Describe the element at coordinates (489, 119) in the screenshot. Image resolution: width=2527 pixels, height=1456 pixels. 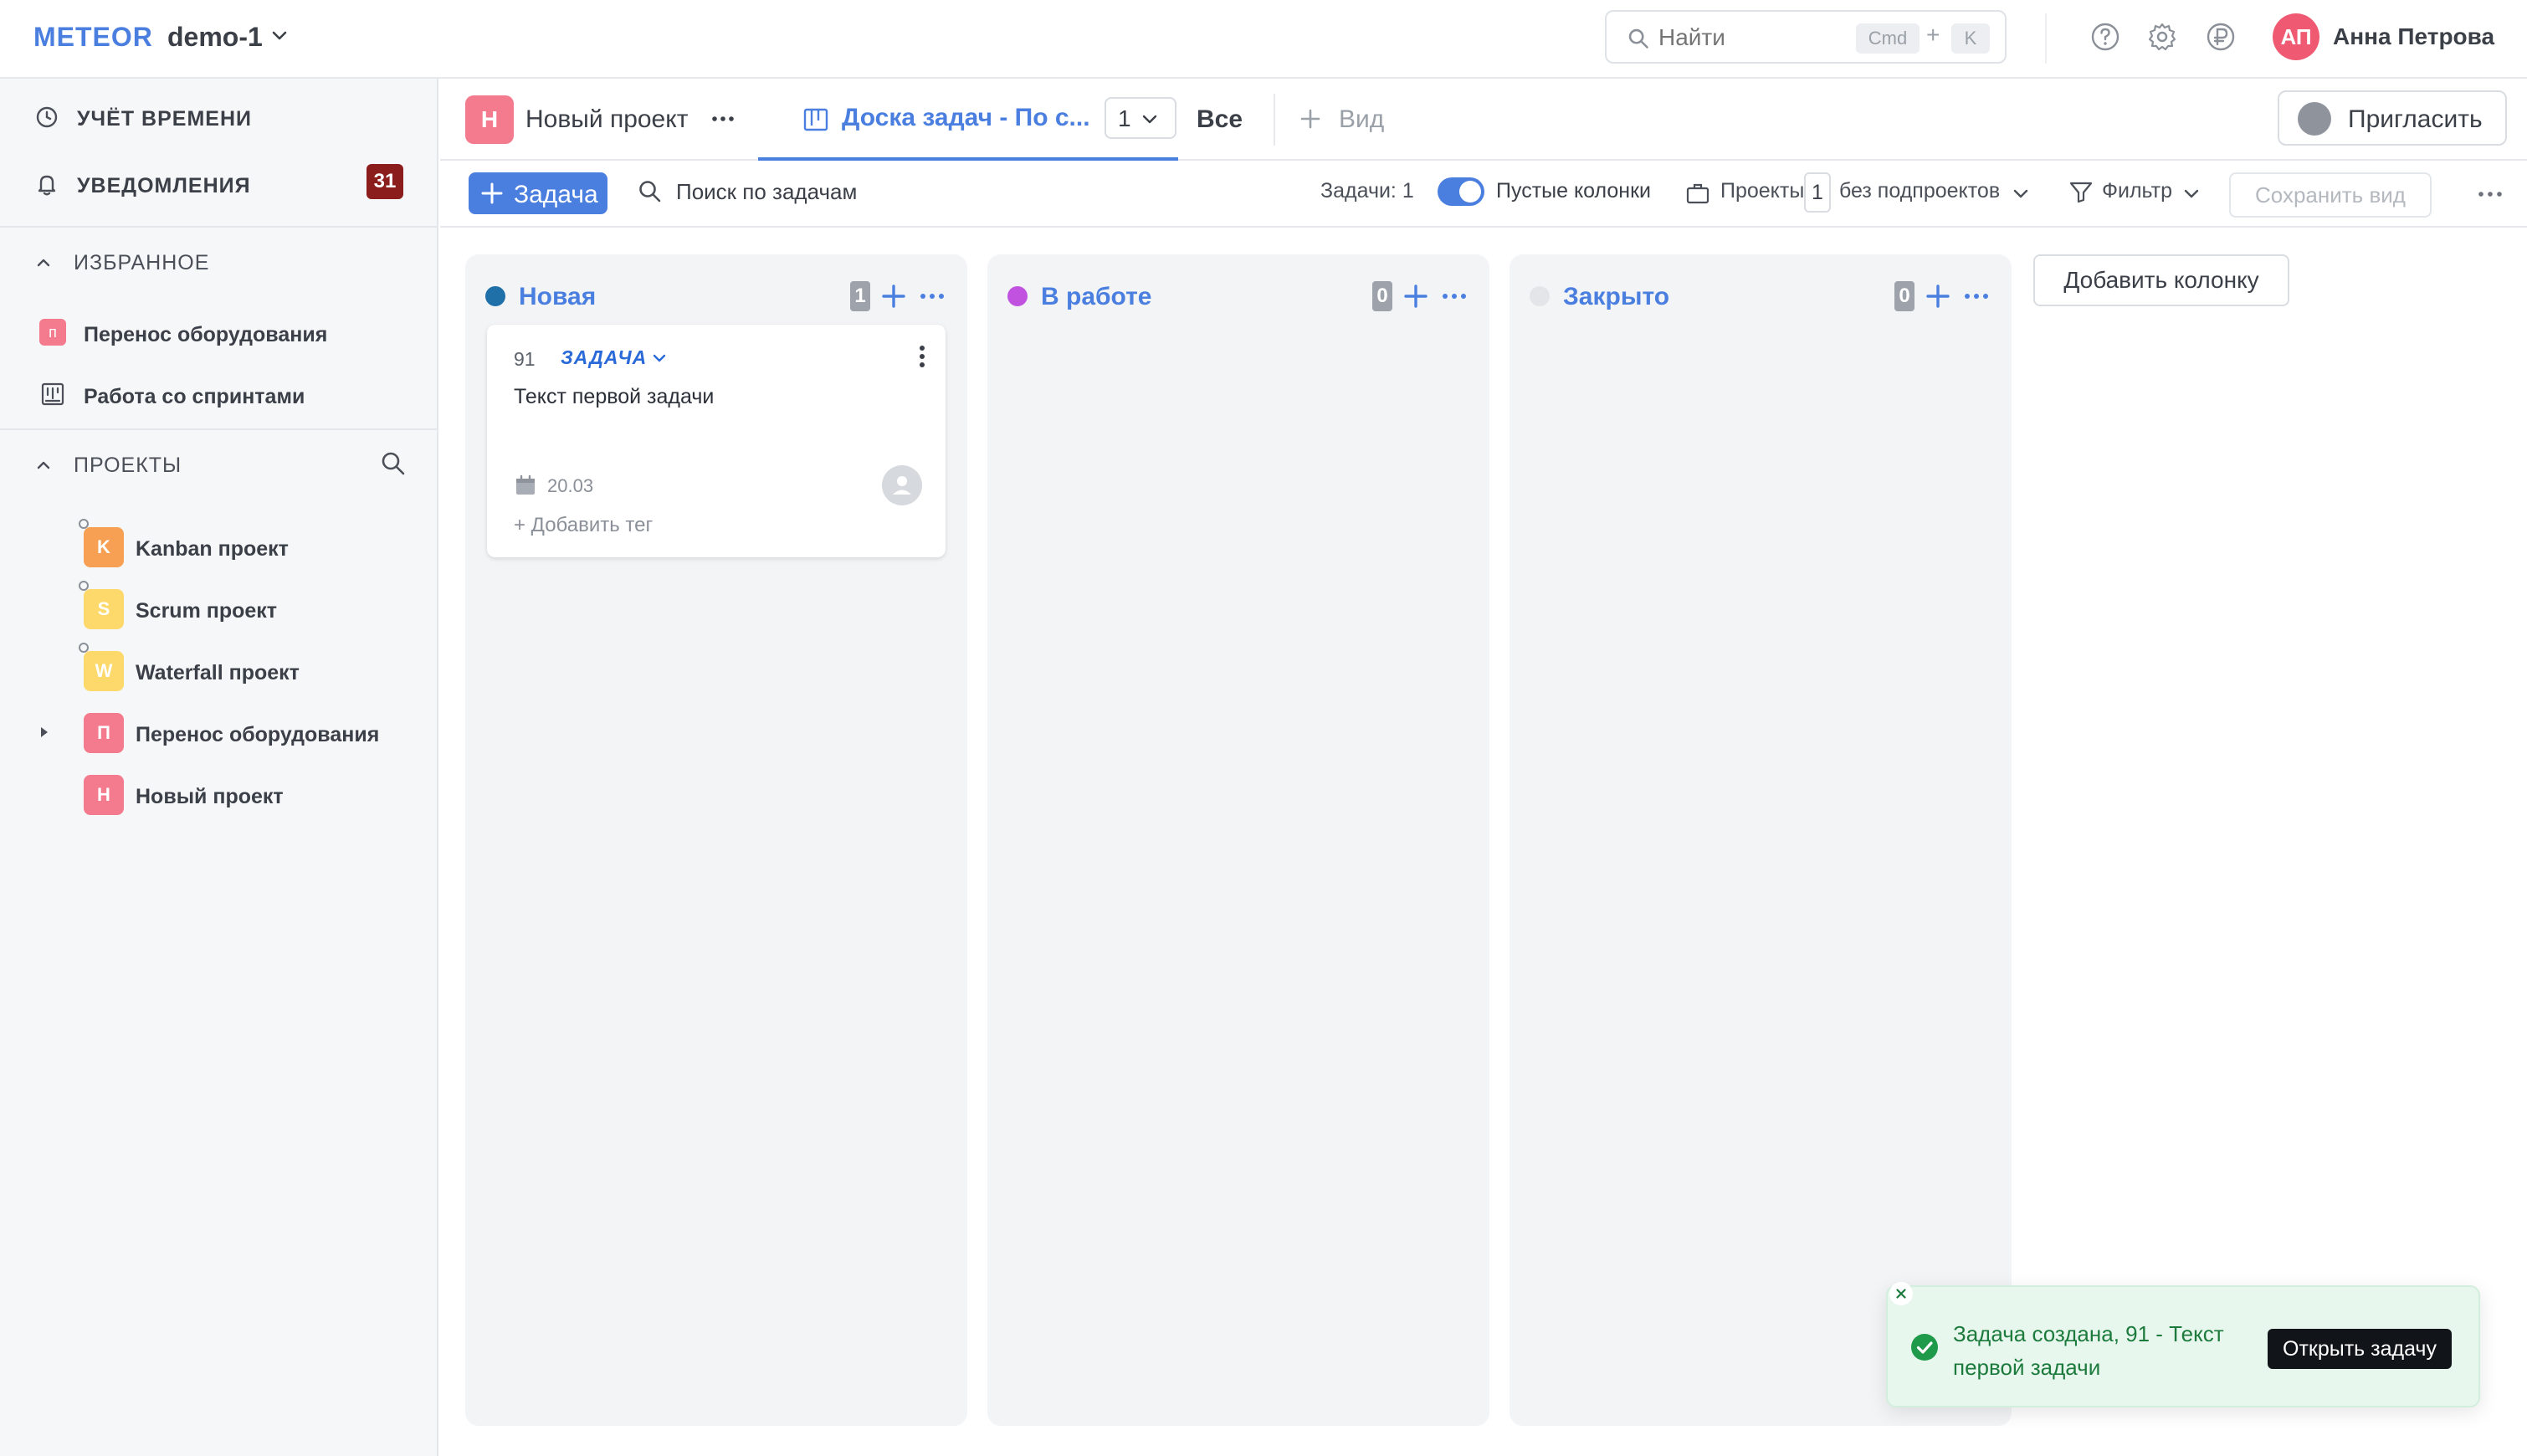
I see `project-avatar: Н` at that location.